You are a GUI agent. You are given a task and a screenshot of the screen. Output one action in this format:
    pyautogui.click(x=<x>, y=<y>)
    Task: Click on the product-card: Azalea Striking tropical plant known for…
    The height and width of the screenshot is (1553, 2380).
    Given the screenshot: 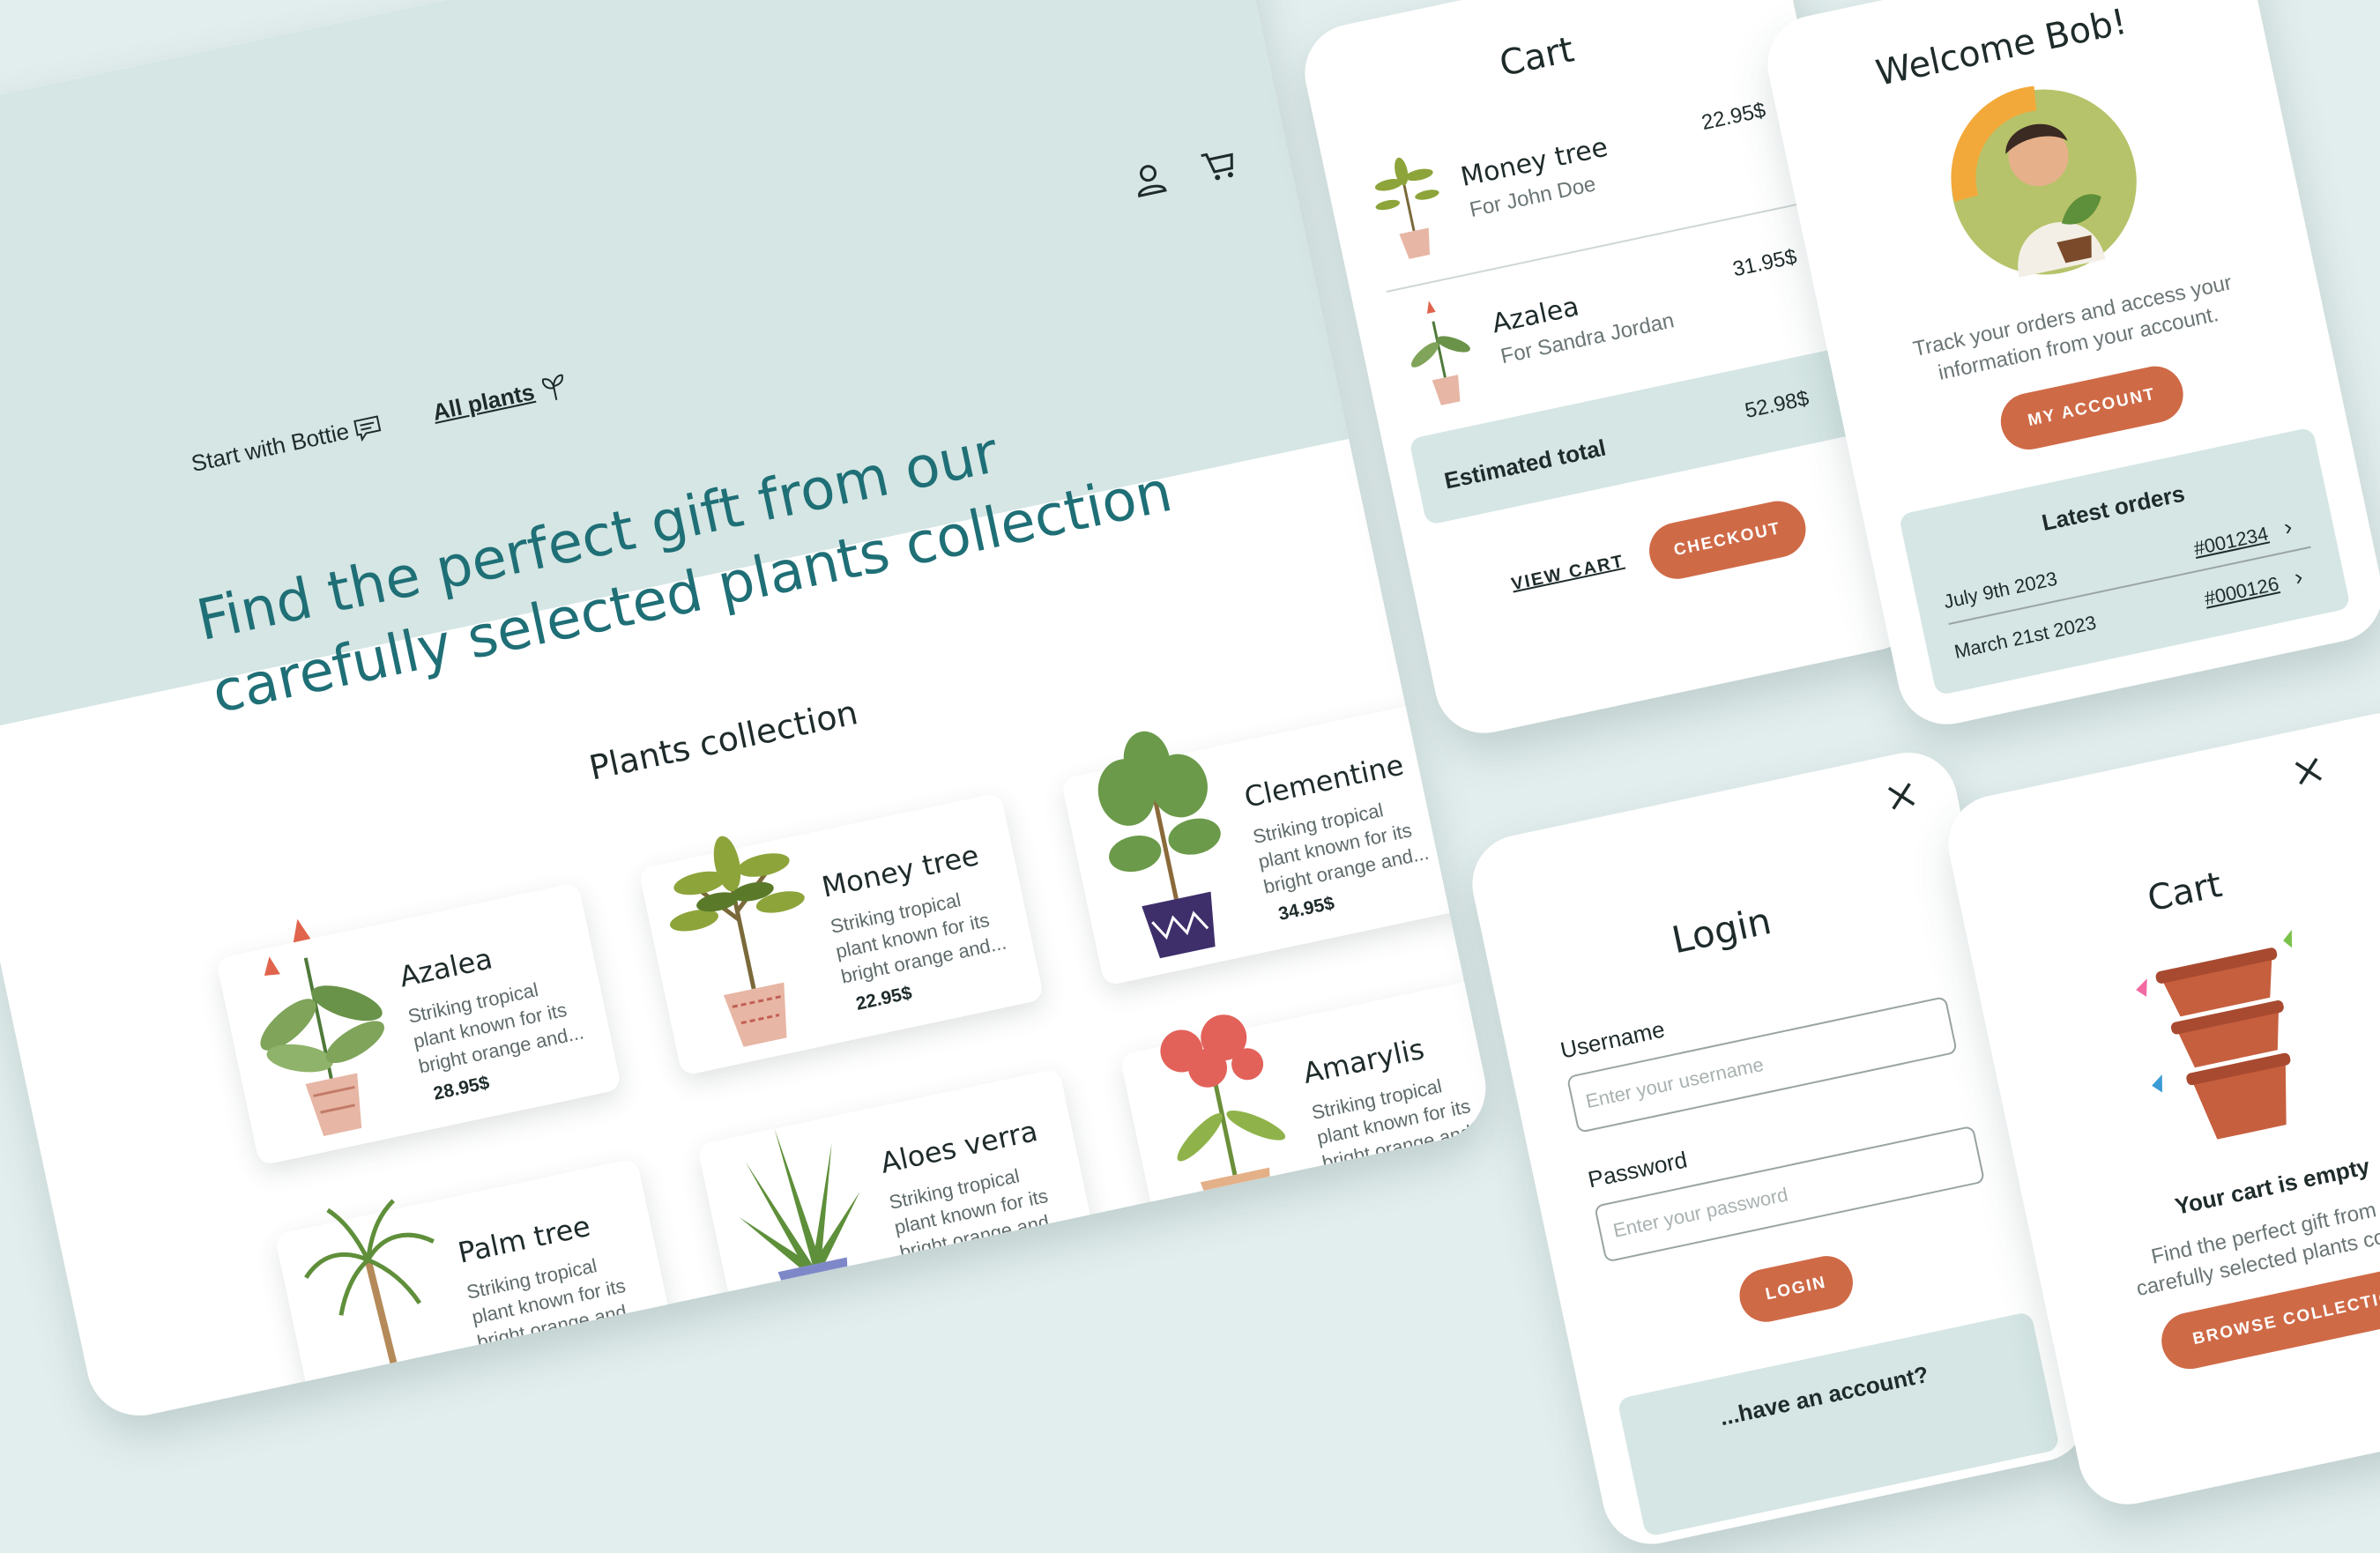 What is the action you would take?
    pyautogui.click(x=418, y=1023)
    